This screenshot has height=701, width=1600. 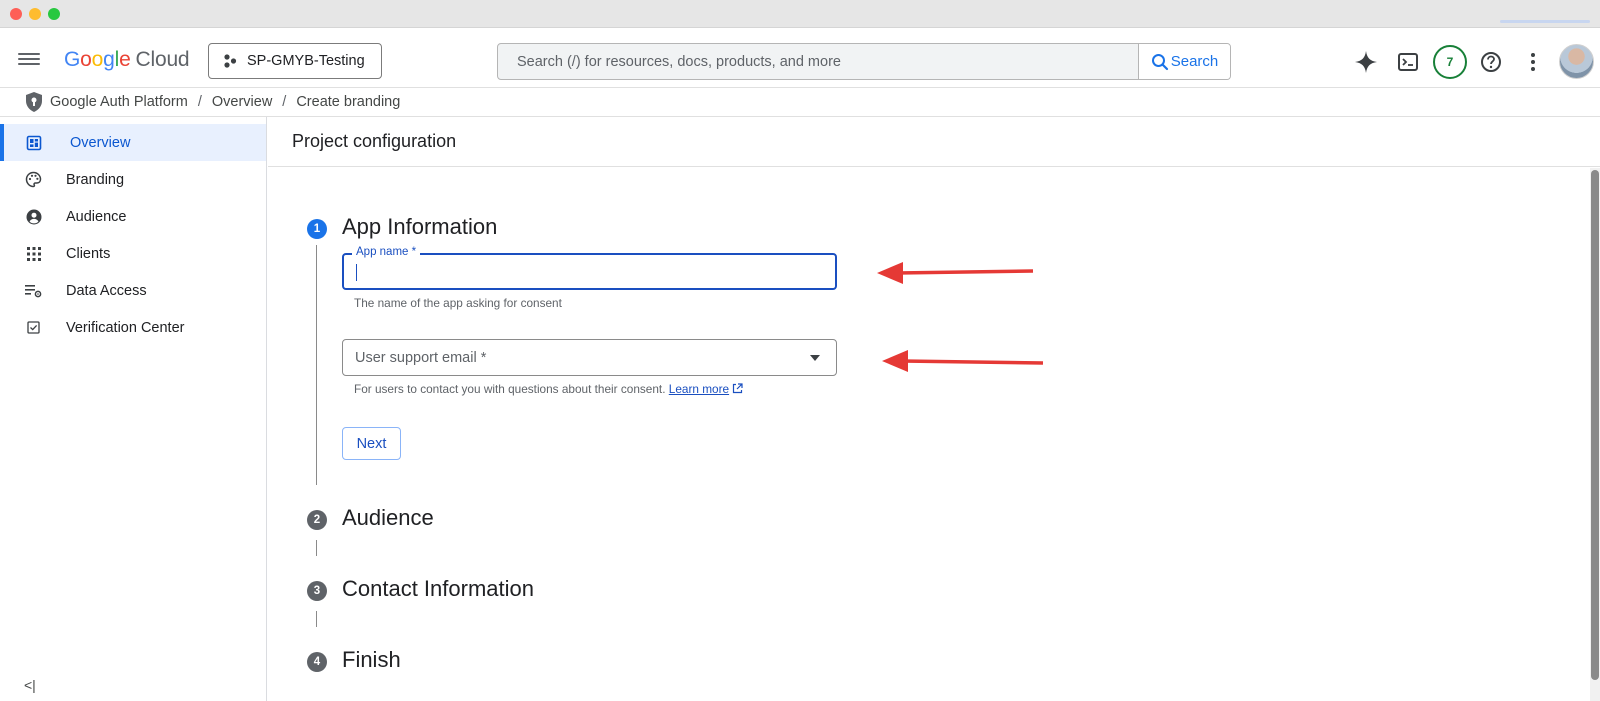 What do you see at coordinates (1576, 61) in the screenshot?
I see `avatar` at bounding box center [1576, 61].